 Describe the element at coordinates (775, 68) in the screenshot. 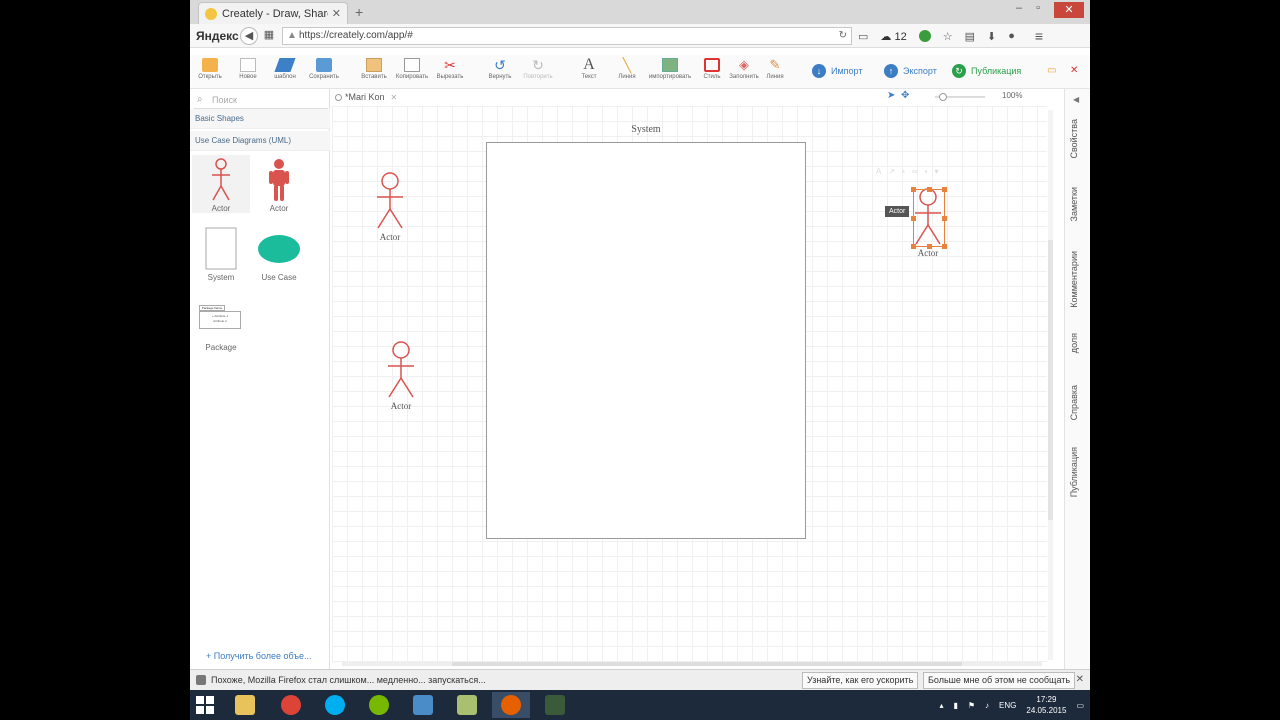

I see `line-style-button: ✎ Линия` at that location.